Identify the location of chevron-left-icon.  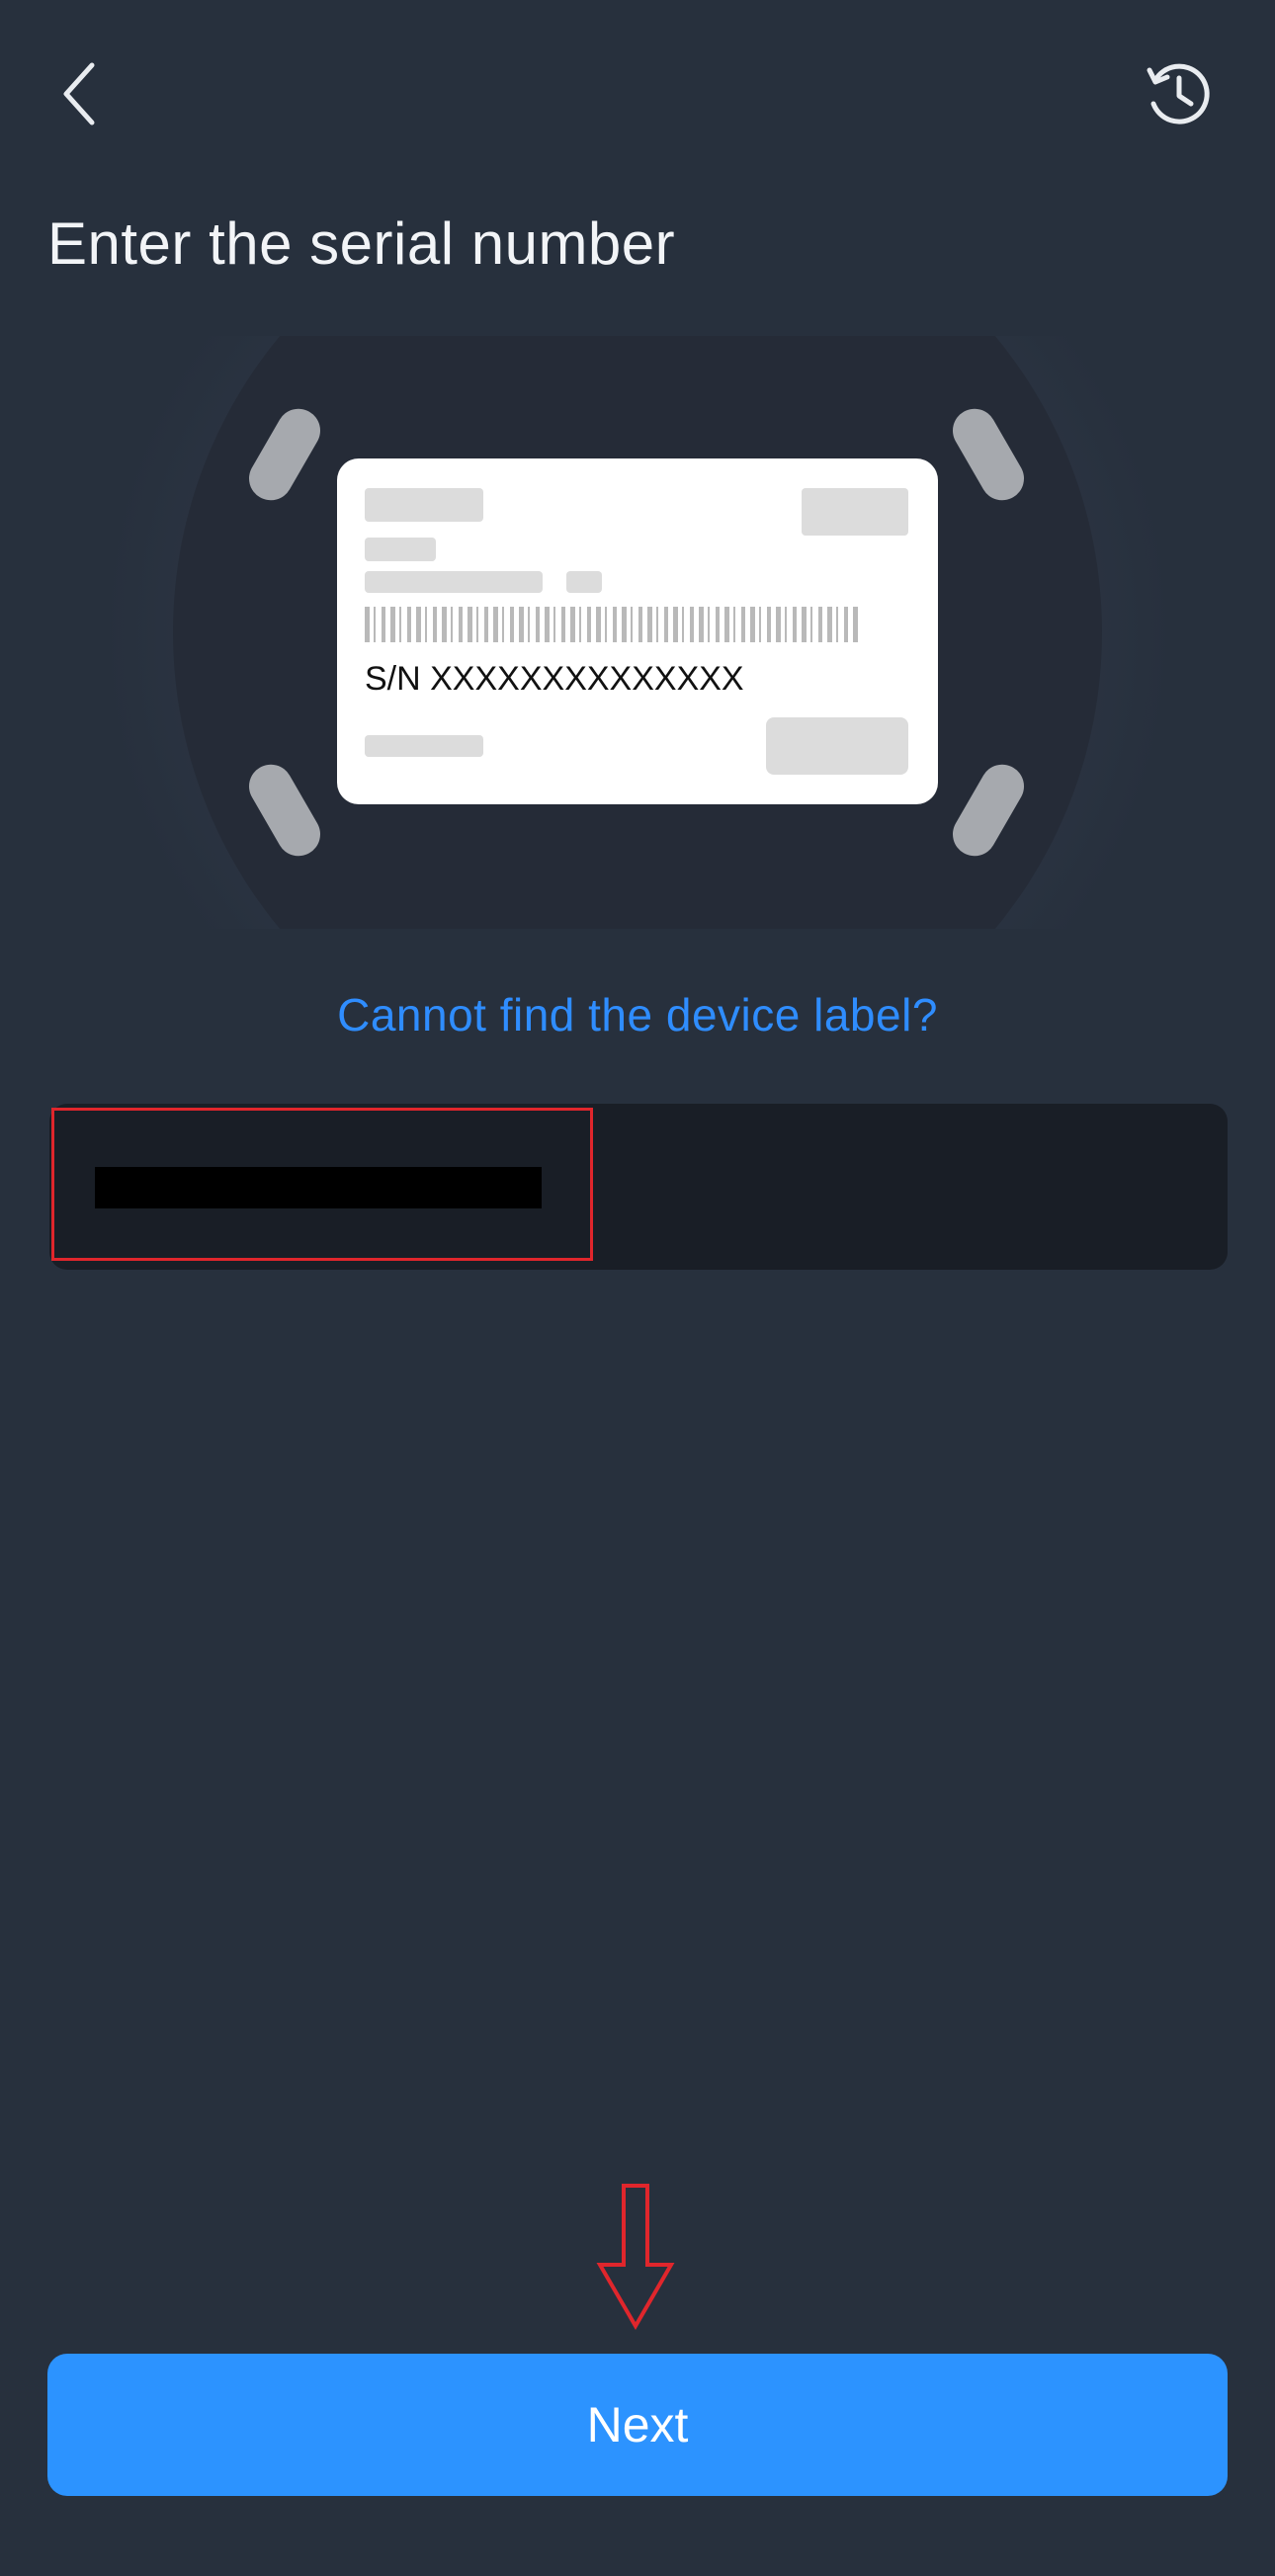
(79, 93).